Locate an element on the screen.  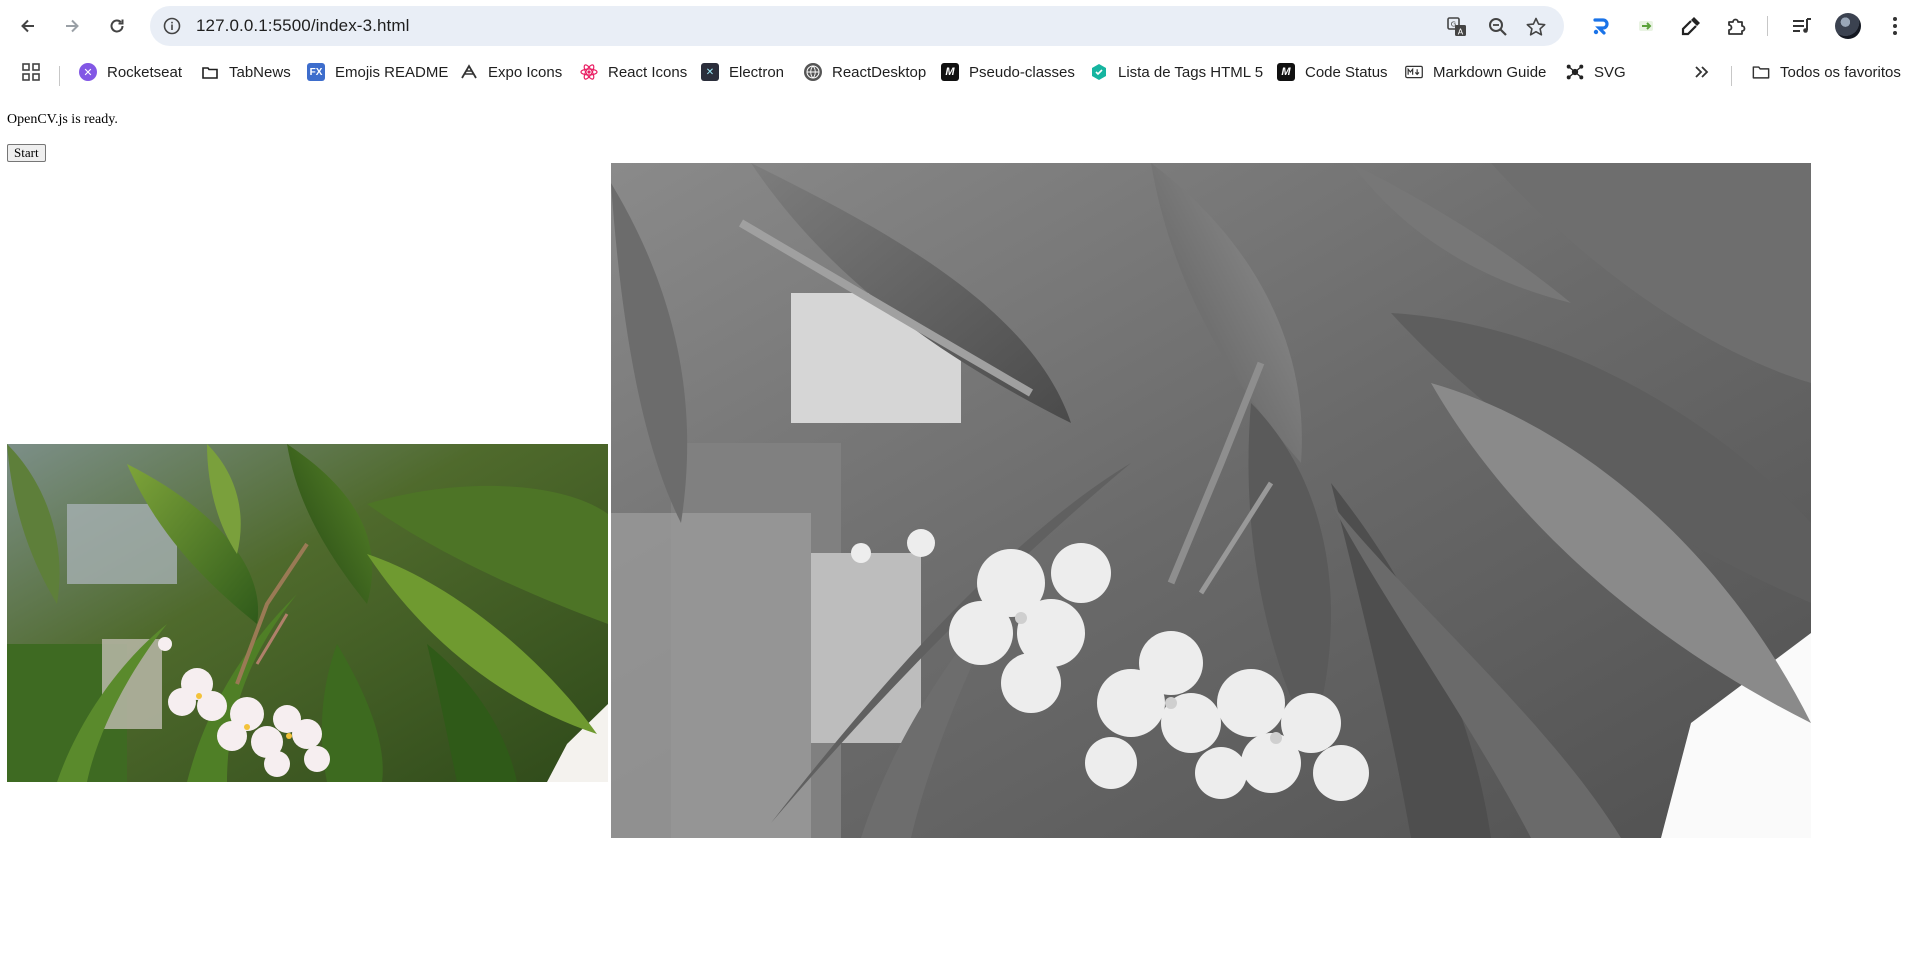
expo-icon is located at coordinates (469, 72).